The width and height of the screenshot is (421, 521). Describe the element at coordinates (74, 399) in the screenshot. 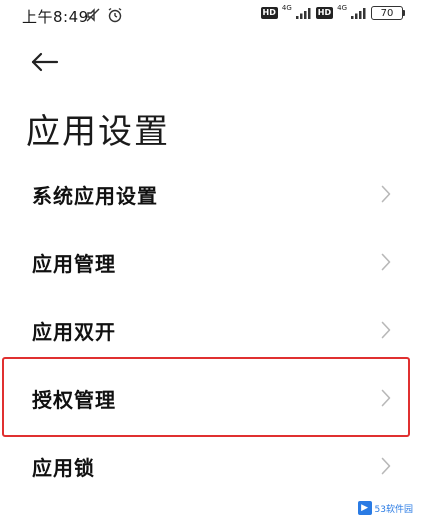

I see `settings-item-label: 授权管理` at that location.